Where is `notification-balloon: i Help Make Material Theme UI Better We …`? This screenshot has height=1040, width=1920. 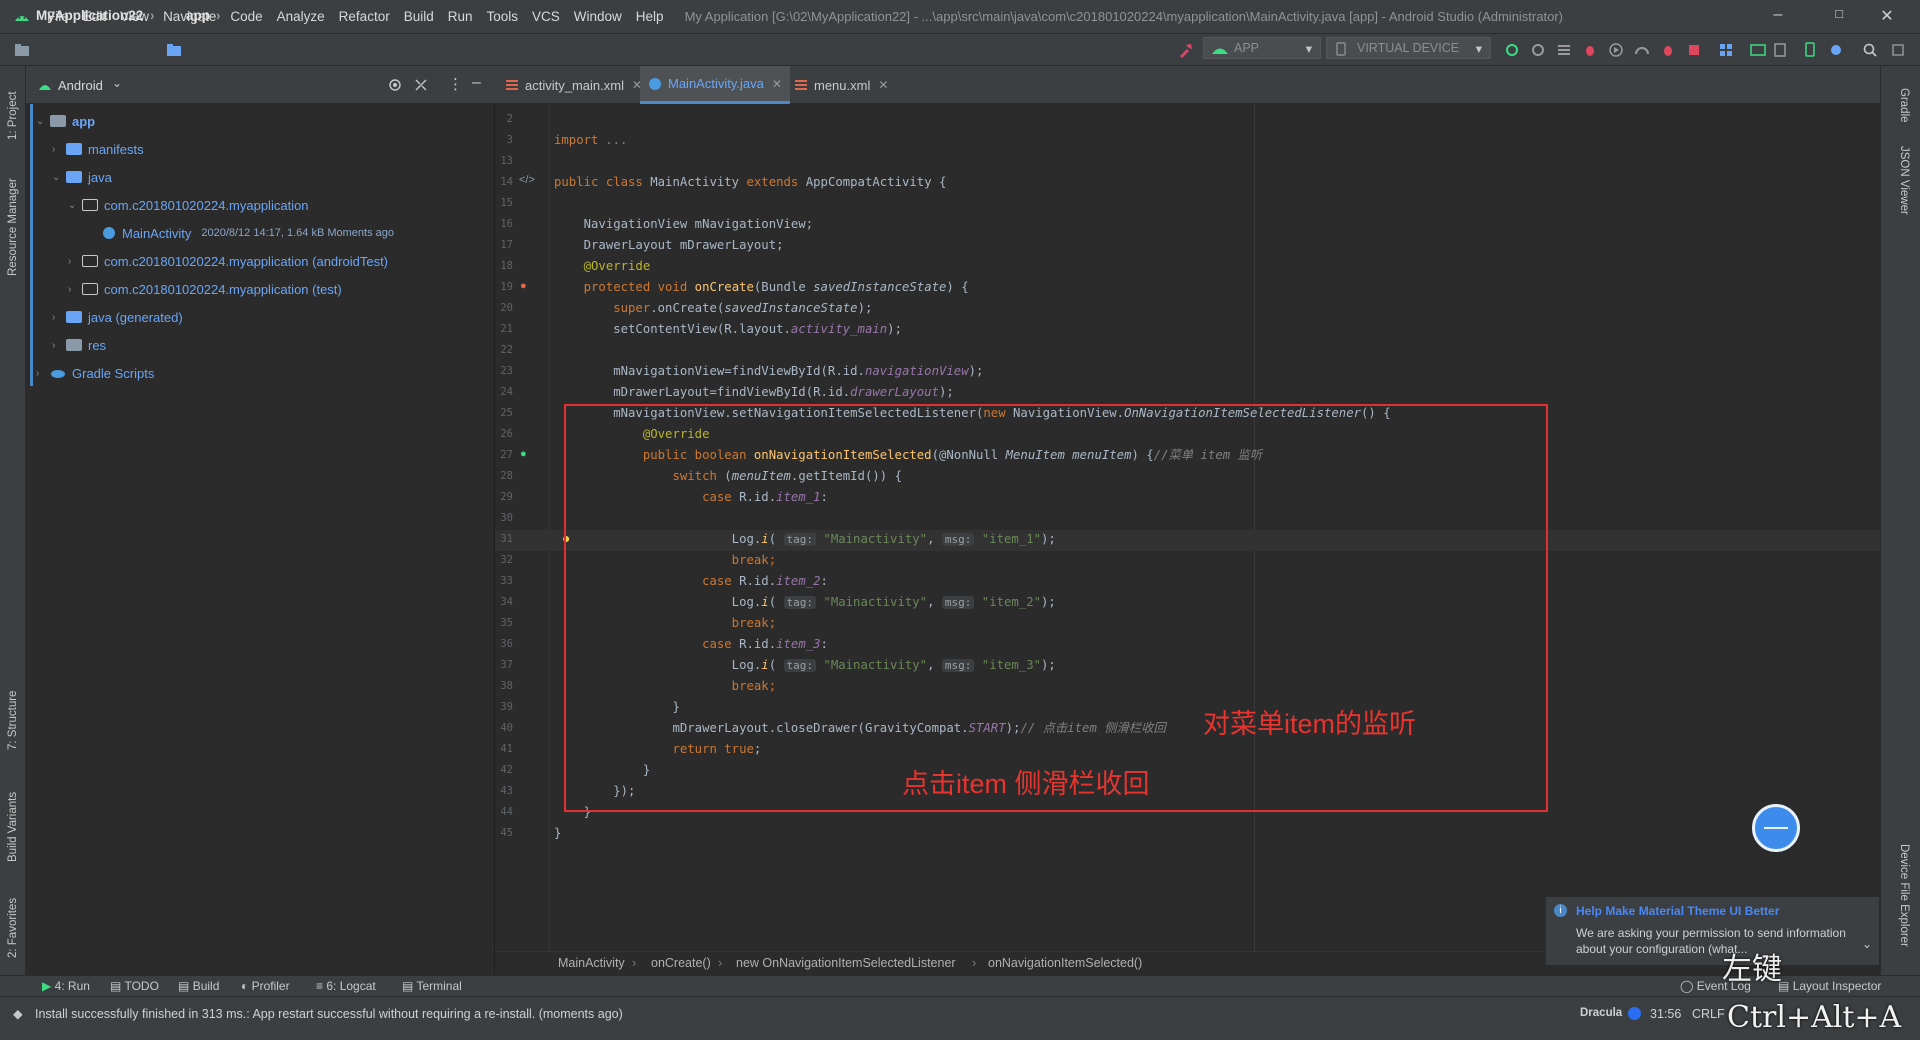
notification-balloon: i Help Make Material Theme UI Better We … is located at coordinates (1712, 931).